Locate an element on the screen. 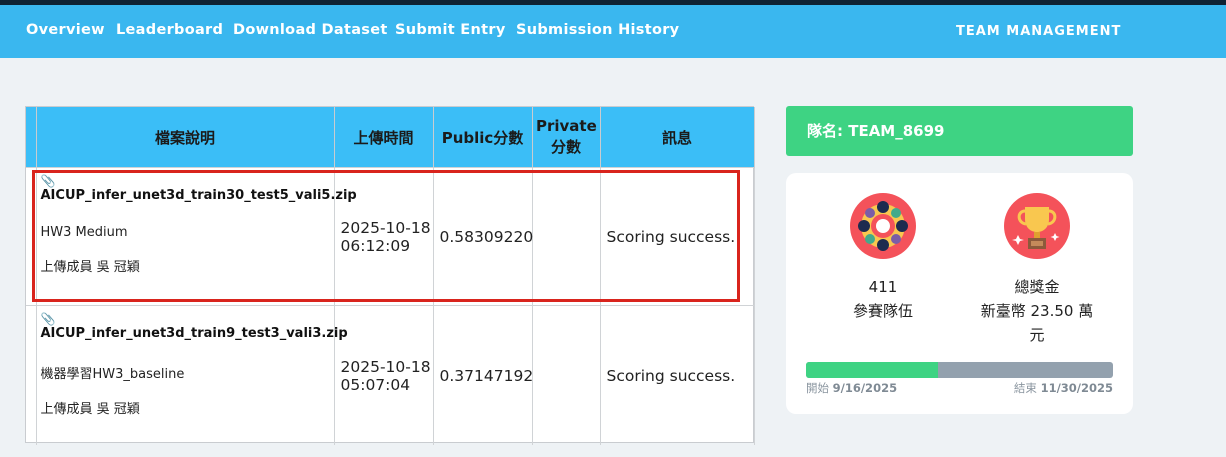  table-header-row: 檔案說明 上傳時間 Public分數 Private 分數 訊息 is located at coordinates (390, 137).